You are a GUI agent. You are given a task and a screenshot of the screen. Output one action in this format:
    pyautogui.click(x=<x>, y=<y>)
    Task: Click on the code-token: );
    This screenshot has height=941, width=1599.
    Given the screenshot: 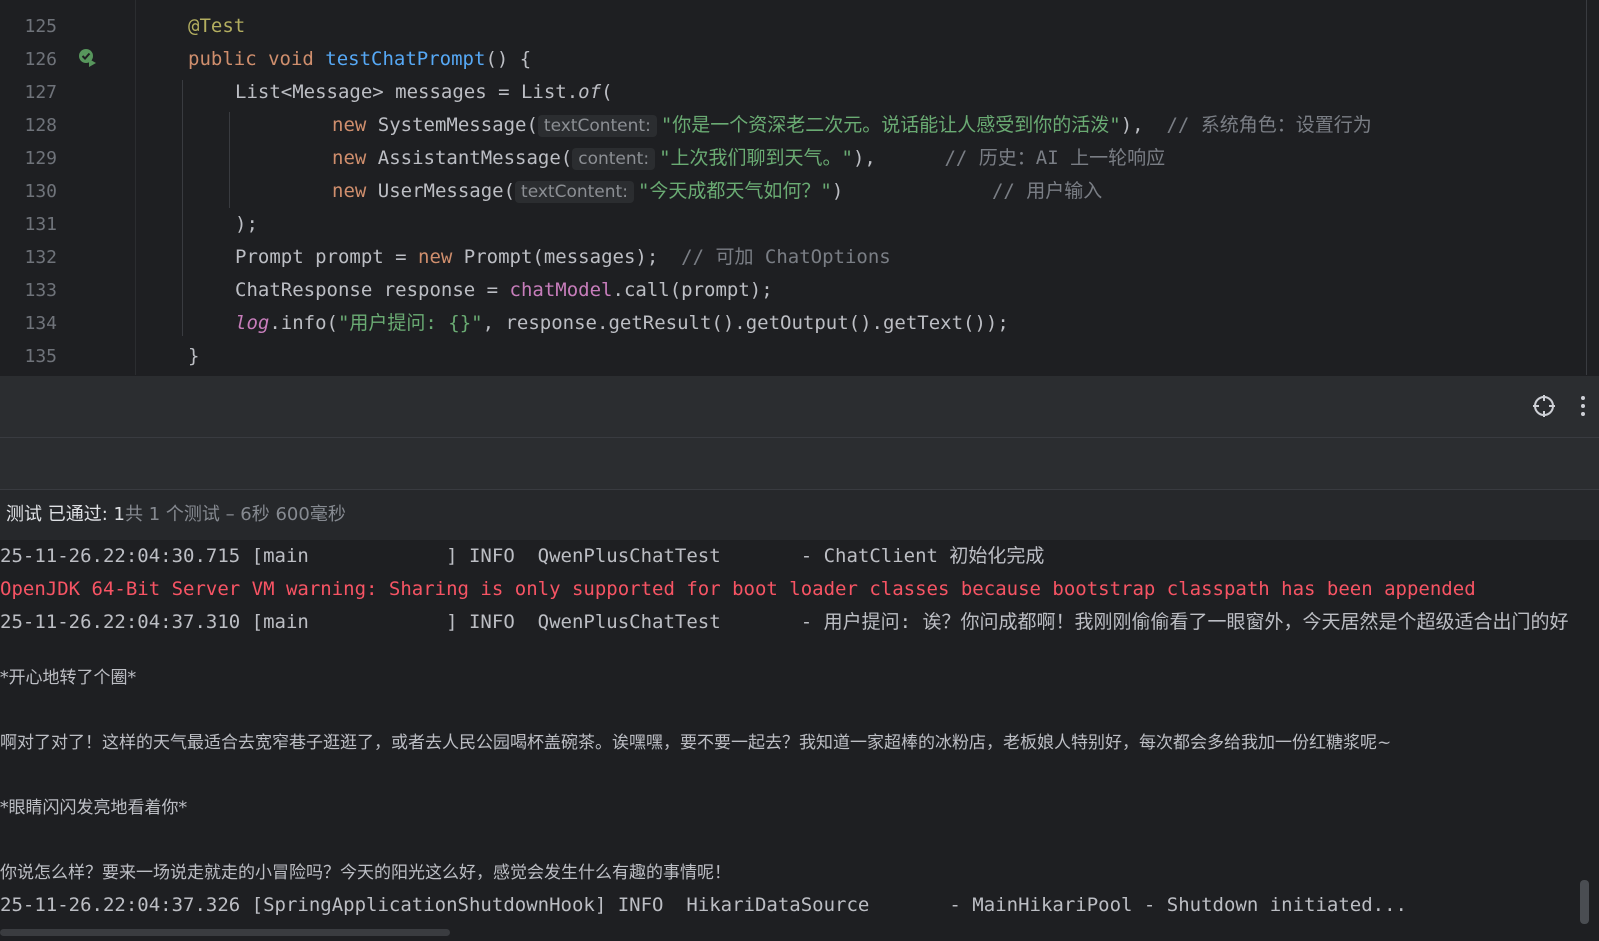 What is the action you would take?
    pyautogui.click(x=246, y=224)
    